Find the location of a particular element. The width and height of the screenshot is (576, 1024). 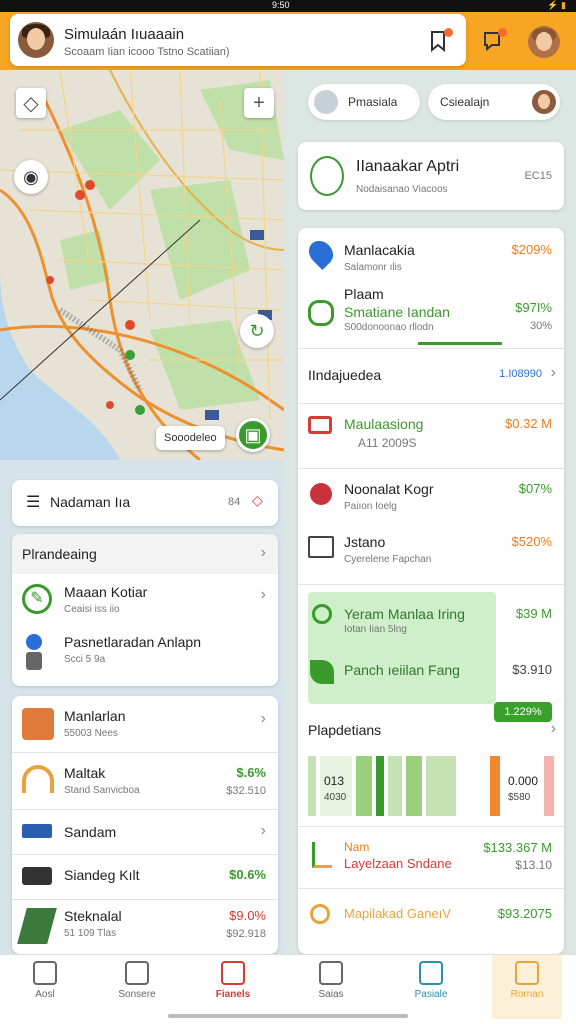

search-label: Nadaman Iıa is located at coordinates (90, 502).